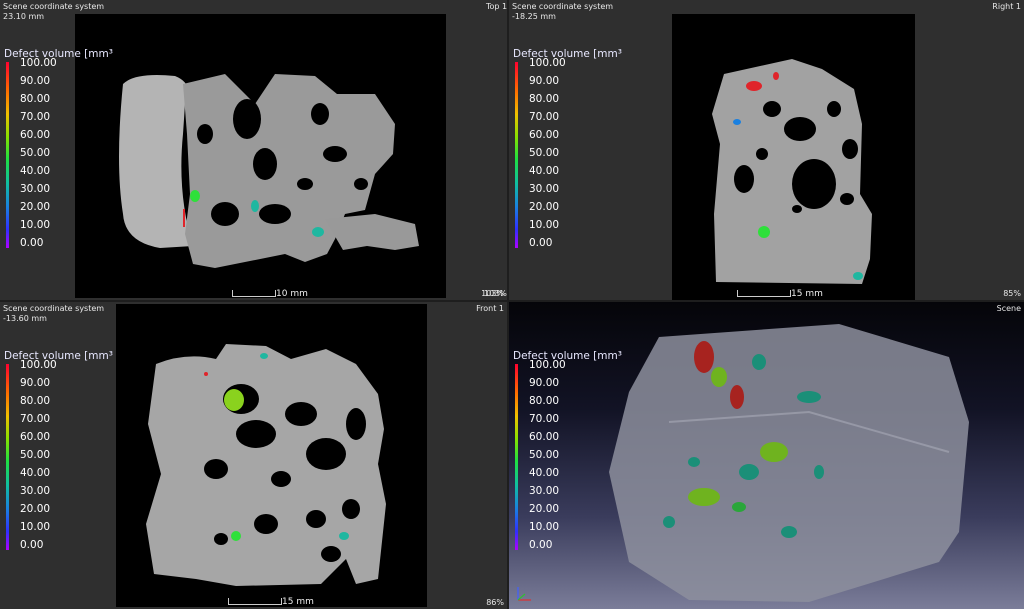 The width and height of the screenshot is (1024, 609). What do you see at coordinates (490, 308) in the screenshot?
I see `front-view-name: Front 1` at bounding box center [490, 308].